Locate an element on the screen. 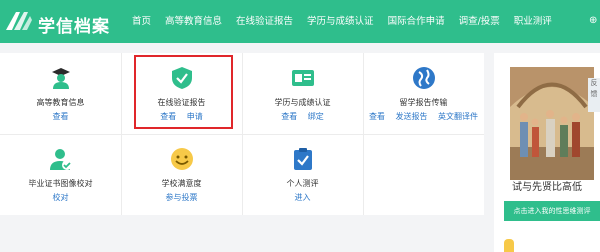  tile-school-satisfaction: 学校满意度 参与投票 is located at coordinates (181, 174).